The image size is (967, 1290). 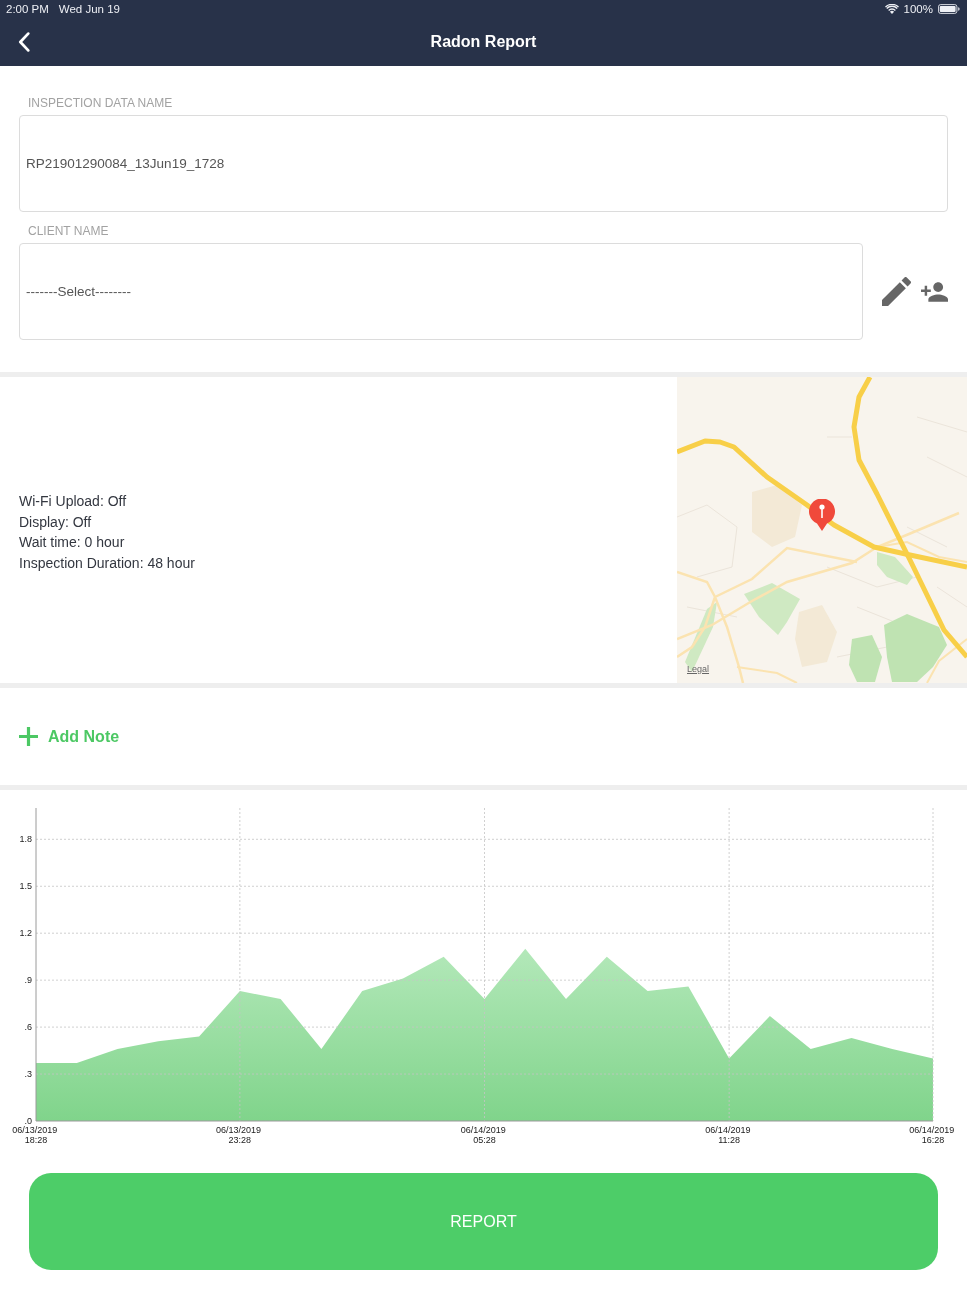 What do you see at coordinates (932, 1135) in the screenshot?
I see `x-tick-label: 06/14/2019 16:28` at bounding box center [932, 1135].